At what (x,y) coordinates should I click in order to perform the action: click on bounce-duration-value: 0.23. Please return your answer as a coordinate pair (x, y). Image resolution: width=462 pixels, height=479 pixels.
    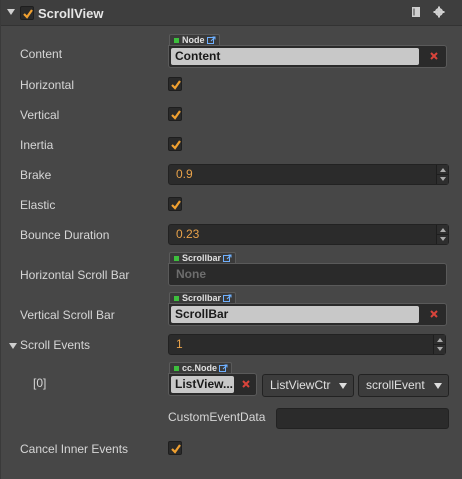
    Looking at the image, I should click on (188, 234).